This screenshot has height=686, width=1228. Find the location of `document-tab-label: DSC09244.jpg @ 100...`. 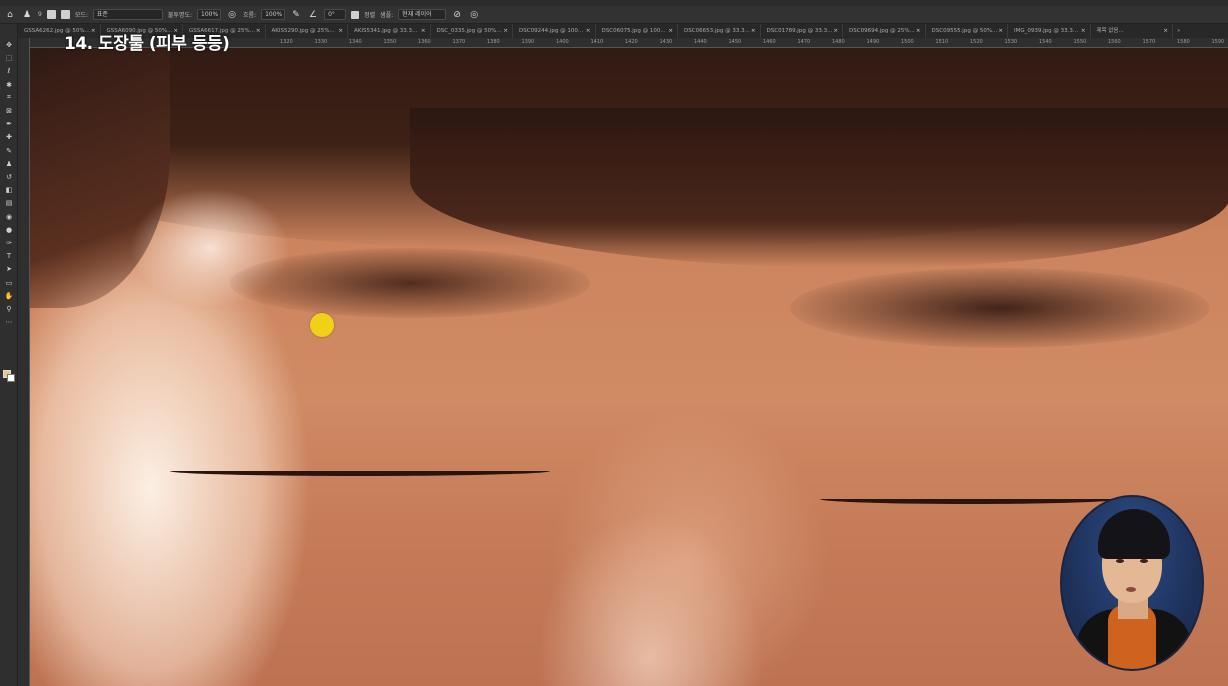

document-tab-label: DSC09244.jpg @ 100... is located at coordinates (551, 31).